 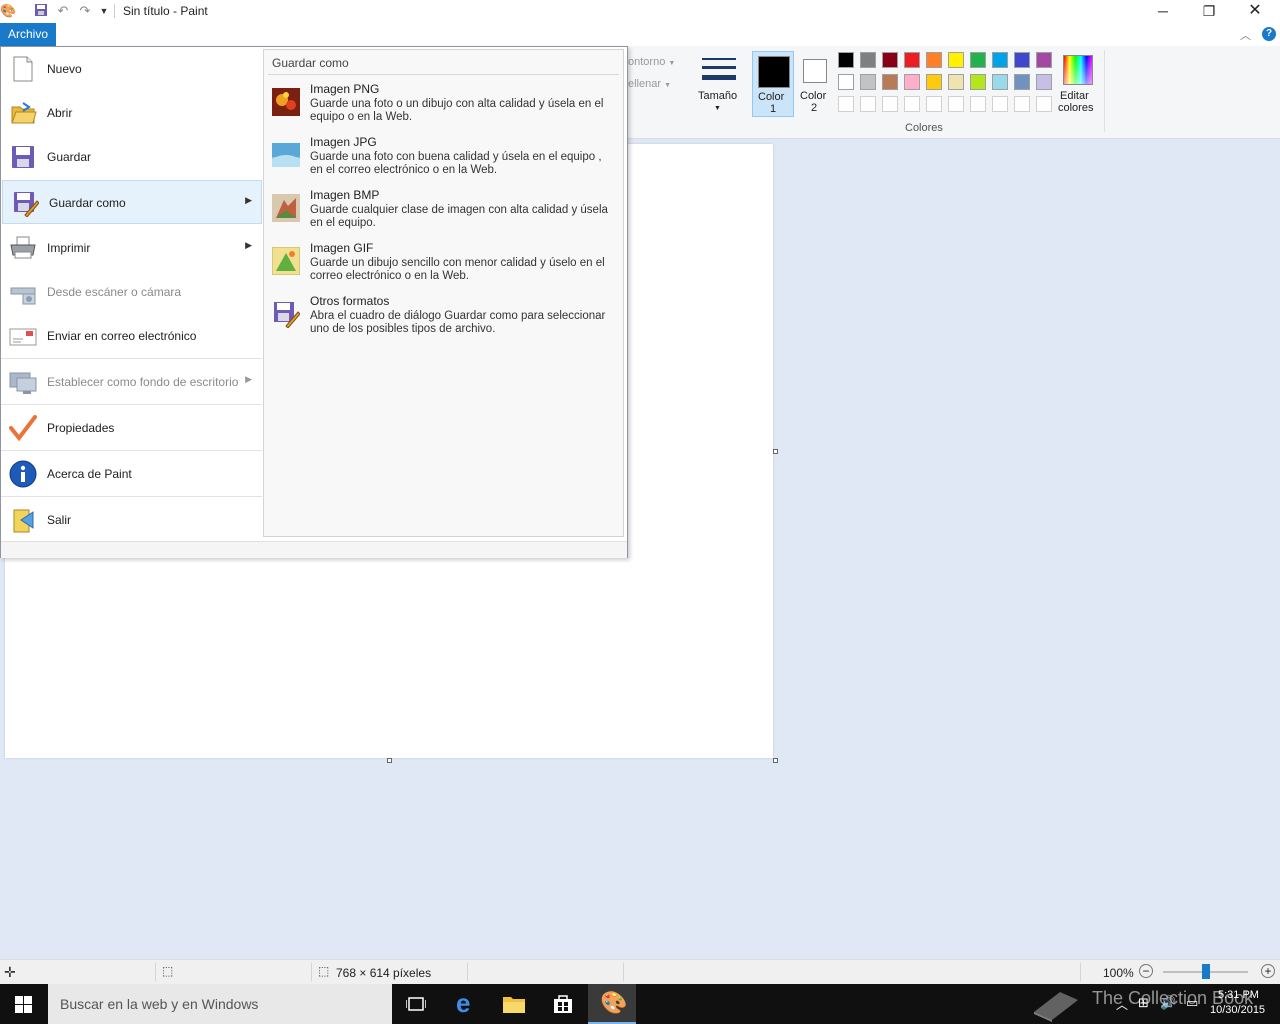 What do you see at coordinates (466, 1004) in the screenshot?
I see `taskbar-edge: e` at bounding box center [466, 1004].